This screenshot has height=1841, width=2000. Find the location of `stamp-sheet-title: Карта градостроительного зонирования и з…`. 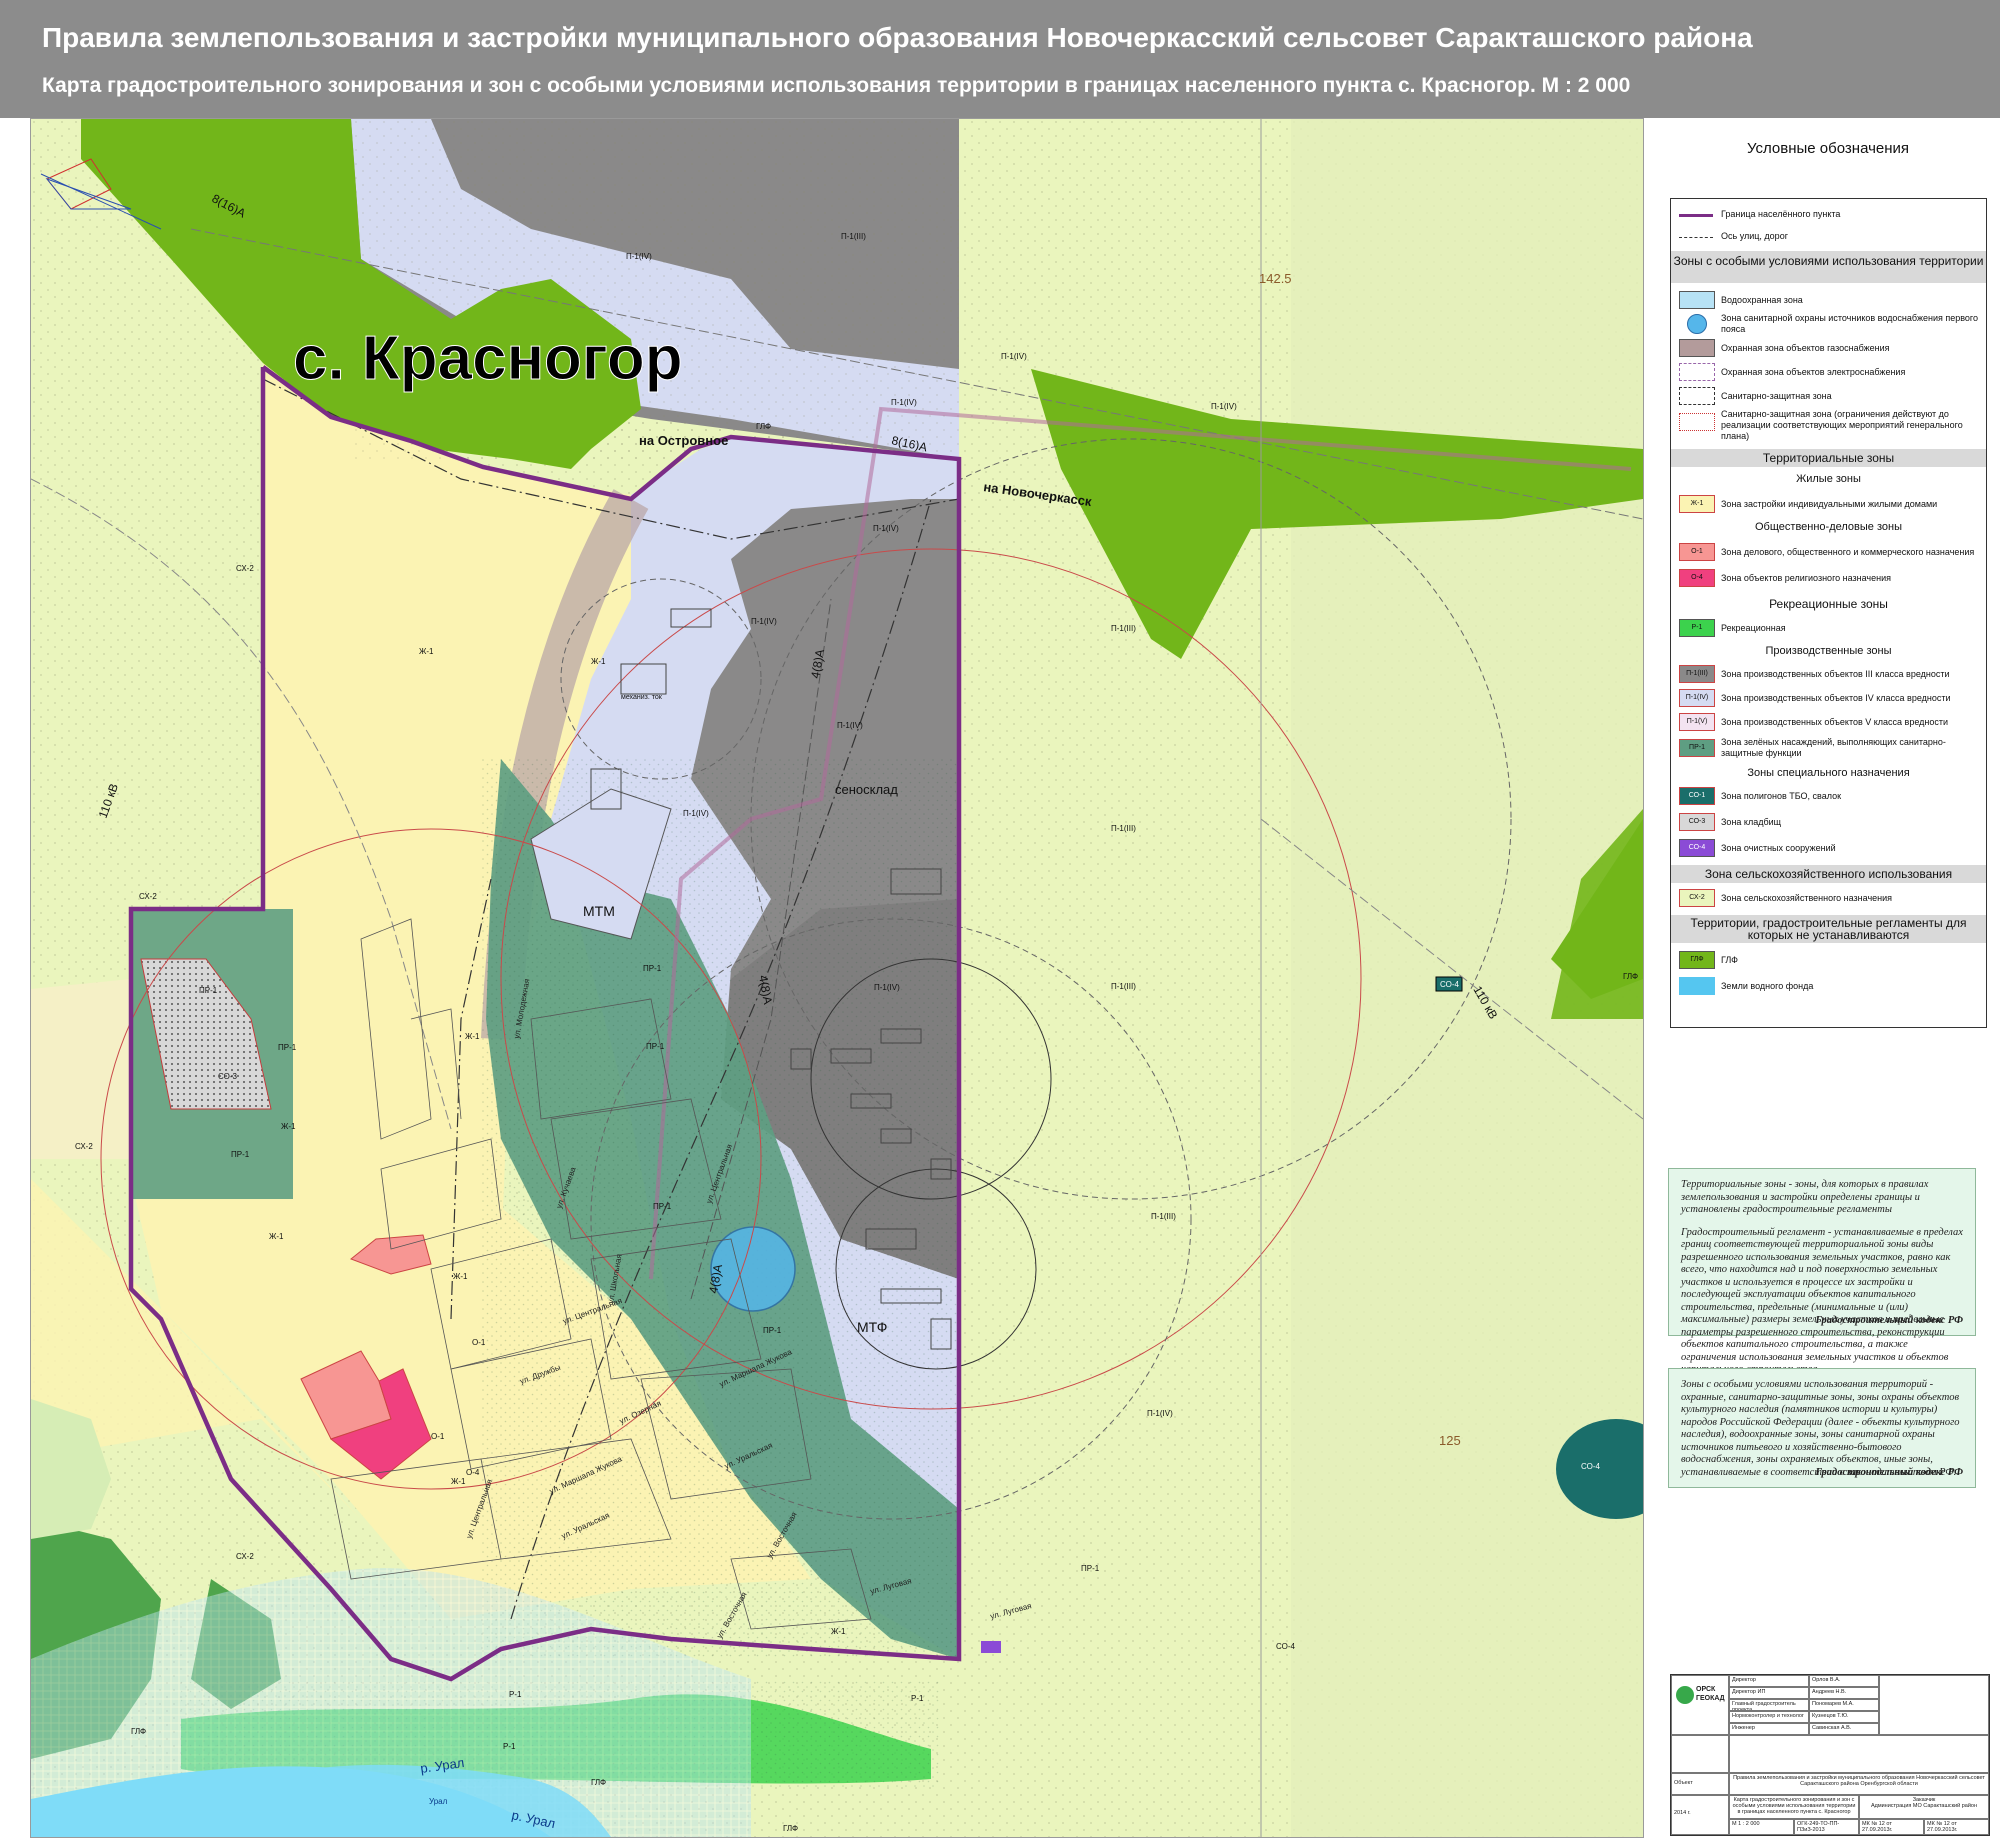

stamp-sheet-title: Карта градостроительного зонирования и з… is located at coordinates (1794, 1807).